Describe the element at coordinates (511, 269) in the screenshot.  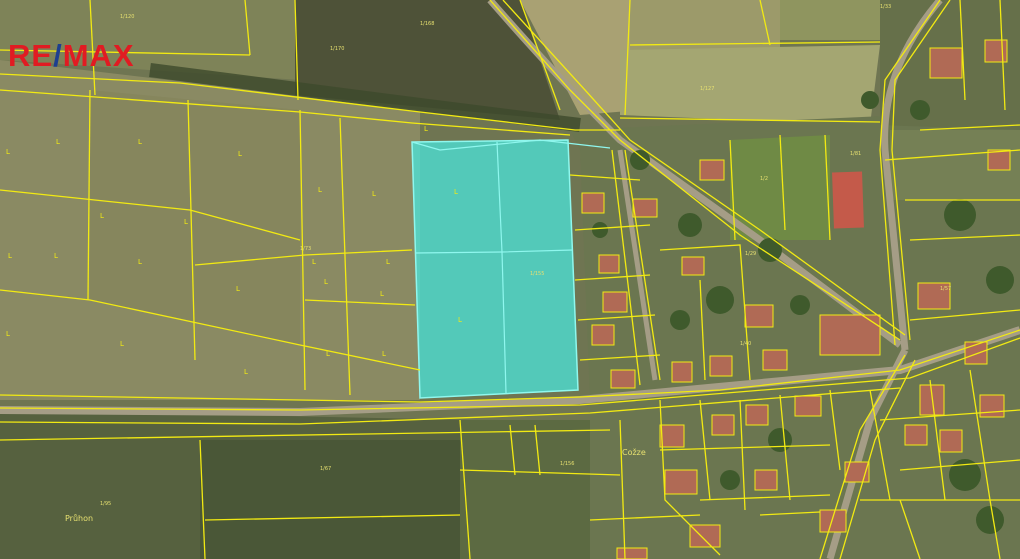
I see `highlighted-parcel` at that location.